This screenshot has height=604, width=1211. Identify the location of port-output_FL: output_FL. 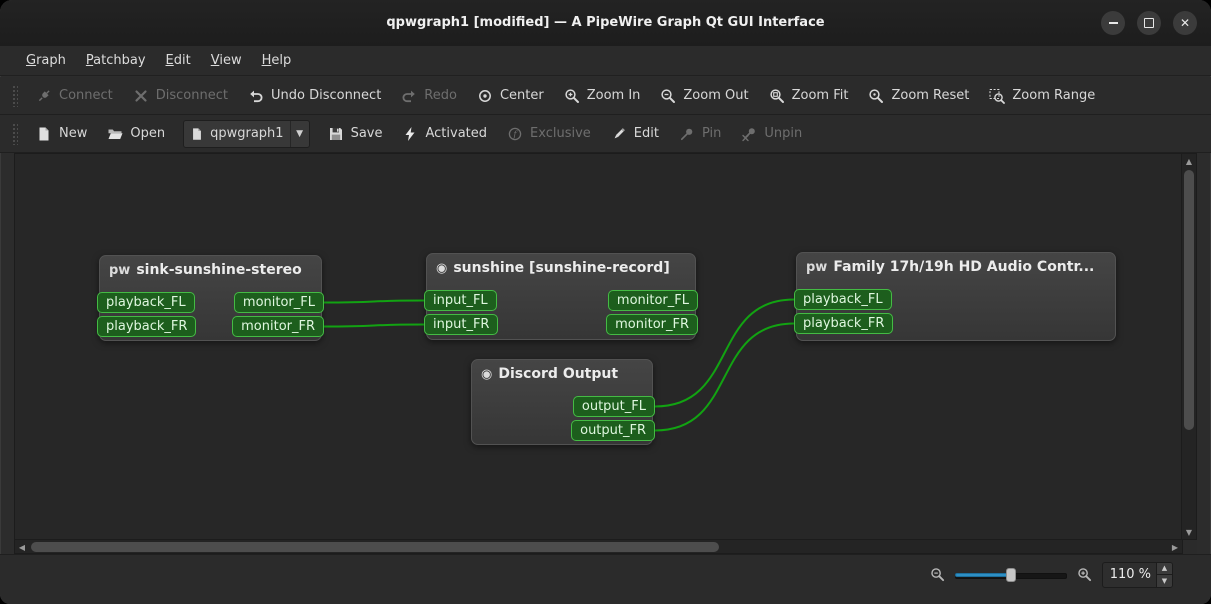
(613, 406).